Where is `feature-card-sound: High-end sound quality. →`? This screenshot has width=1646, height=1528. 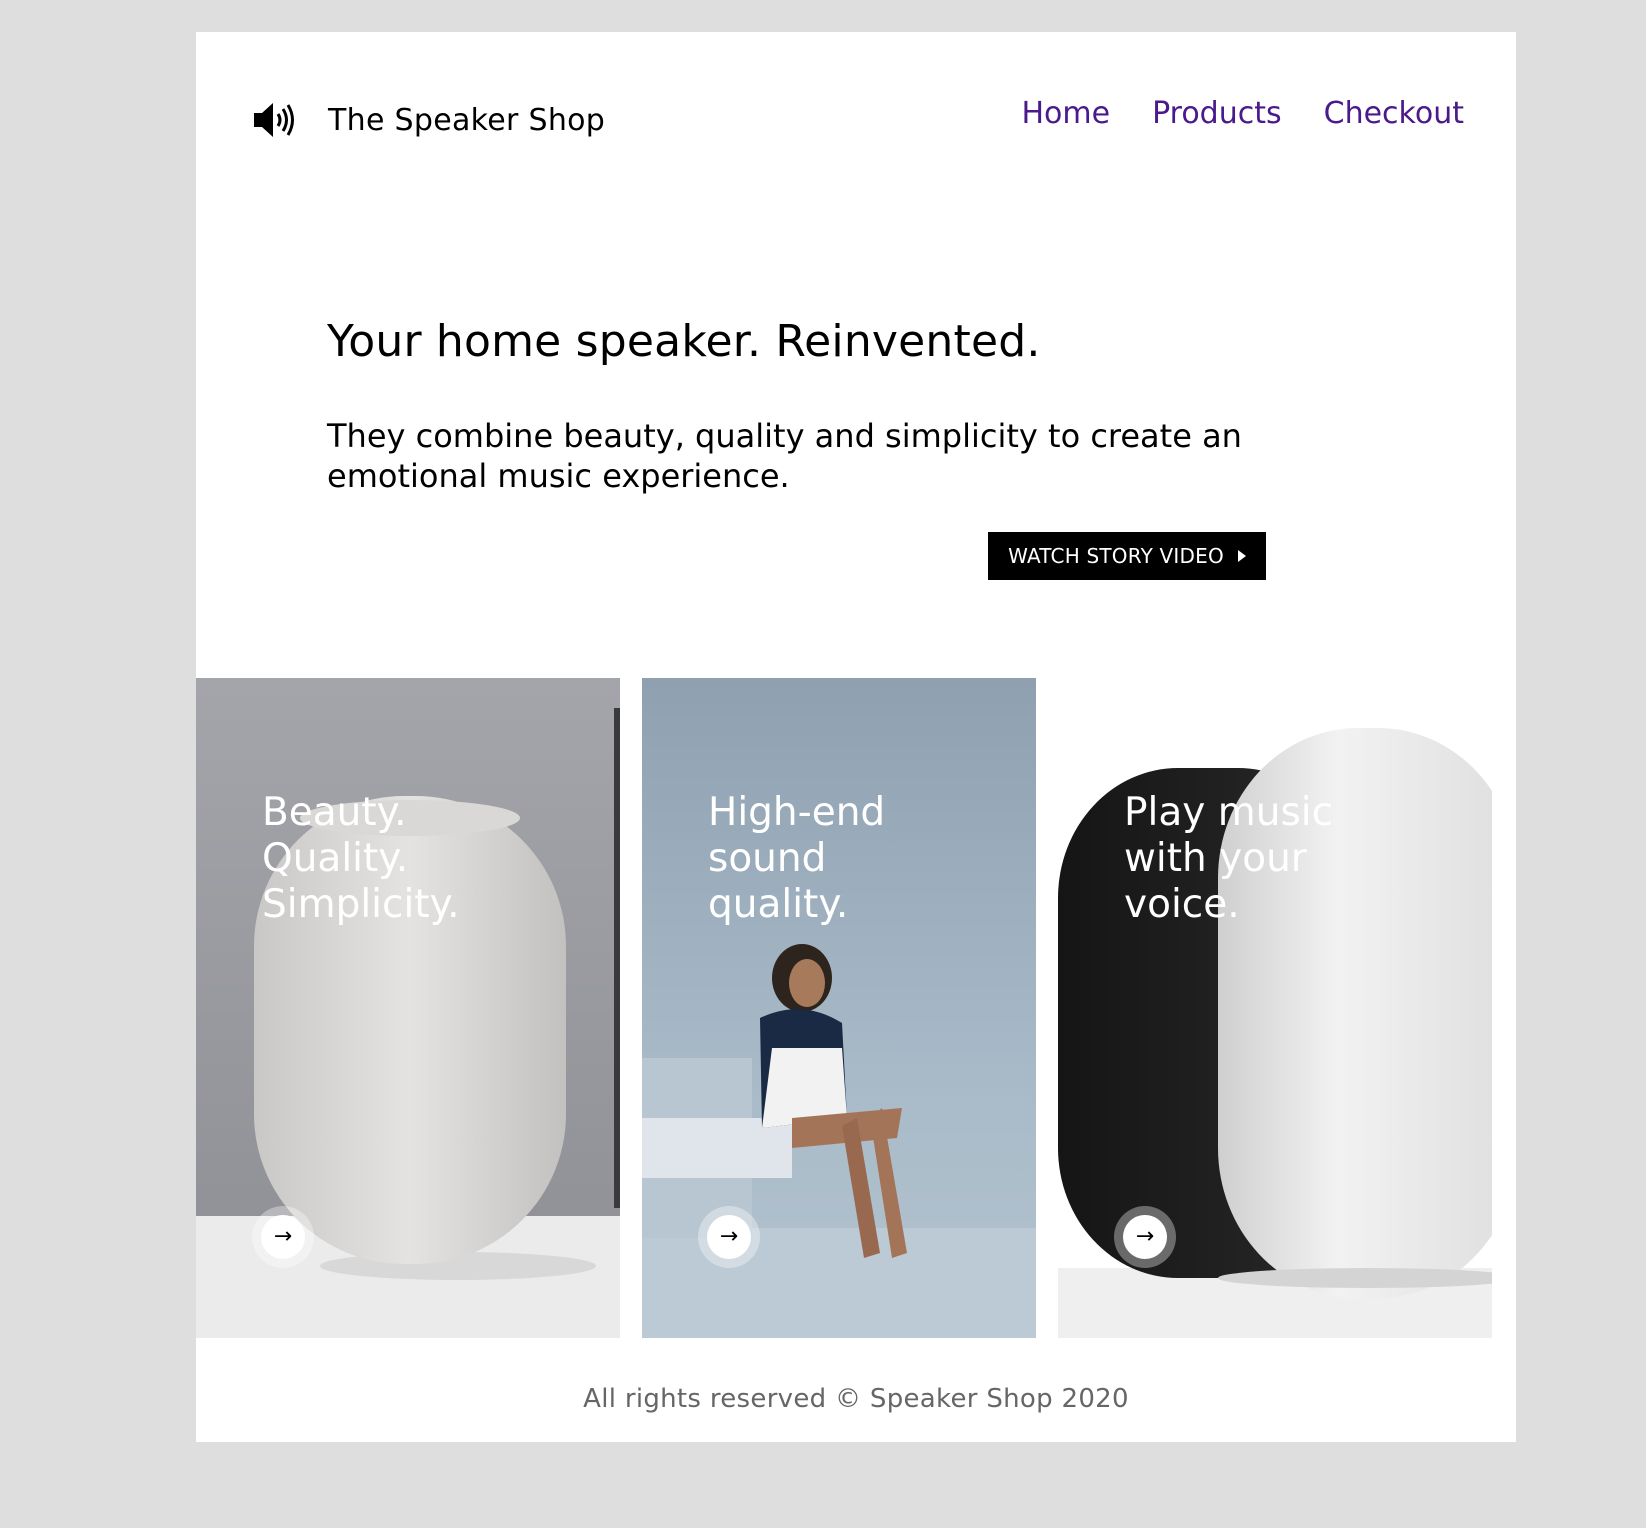
feature-card-sound: High-end sound quality. → is located at coordinates (839, 1008).